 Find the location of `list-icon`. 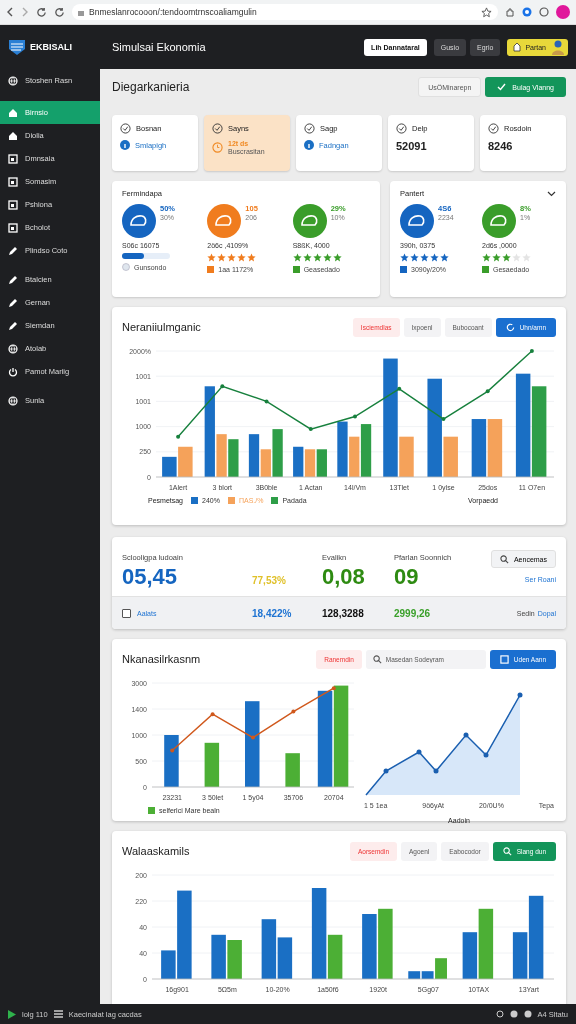

list-icon is located at coordinates (58, 1014).